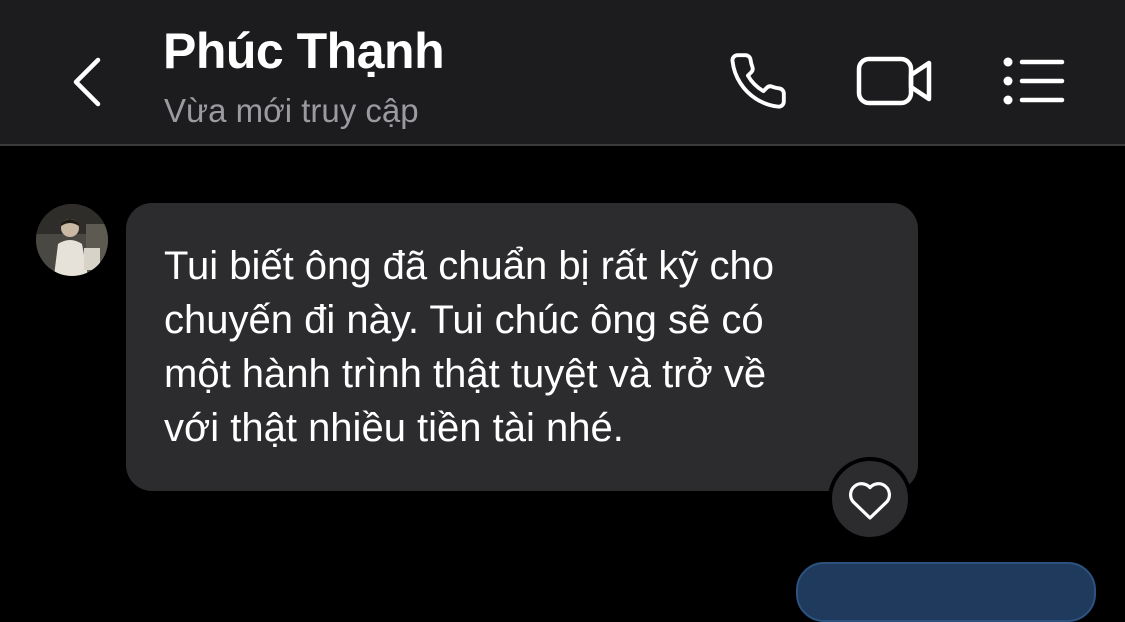 The width and height of the screenshot is (1125, 622). I want to click on avatar, so click(72, 240).